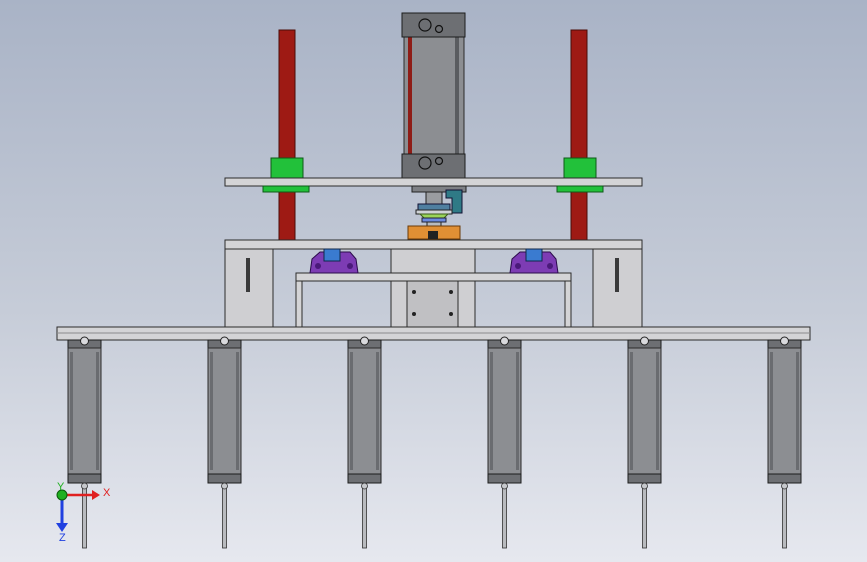 The image size is (867, 562). Describe the element at coordinates (433, 182) in the screenshot. I see `upper-plate` at that location.